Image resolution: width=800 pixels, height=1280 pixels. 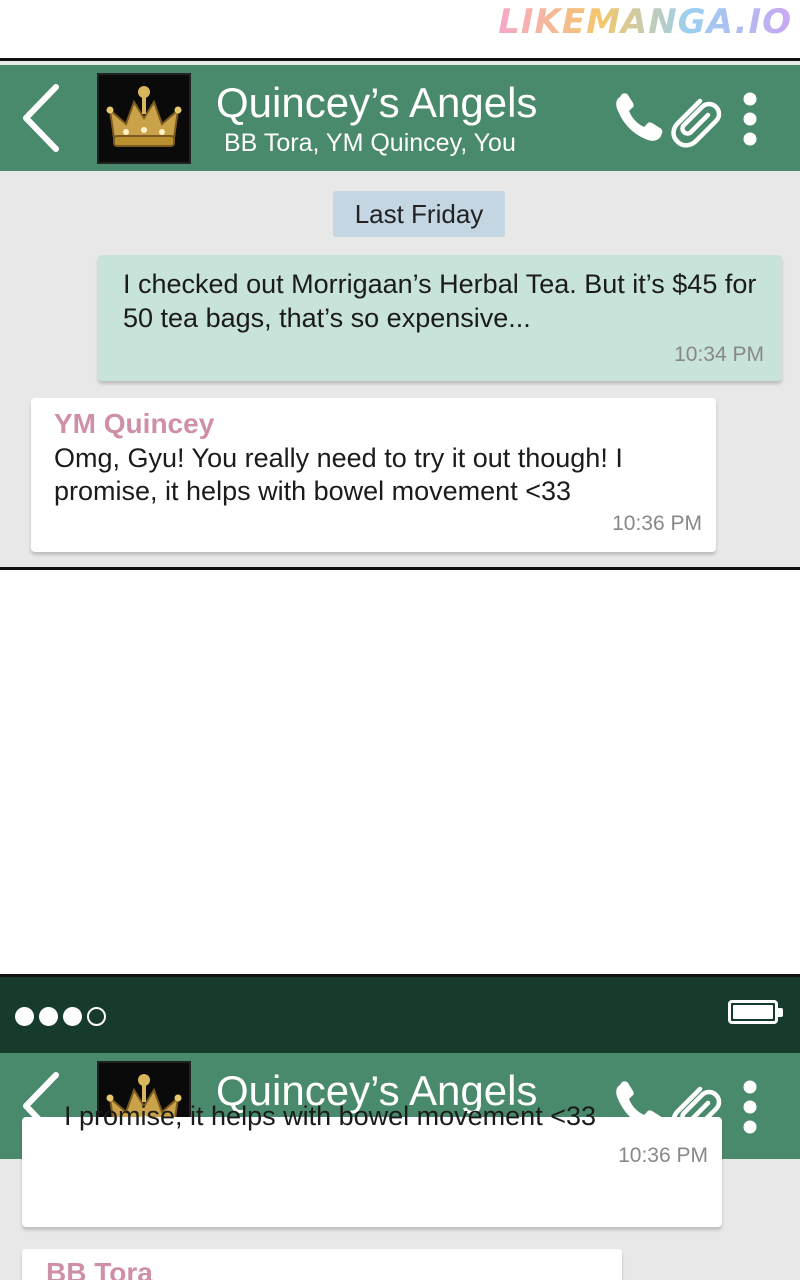 I want to click on date-separator: Last Friday, so click(x=419, y=214).